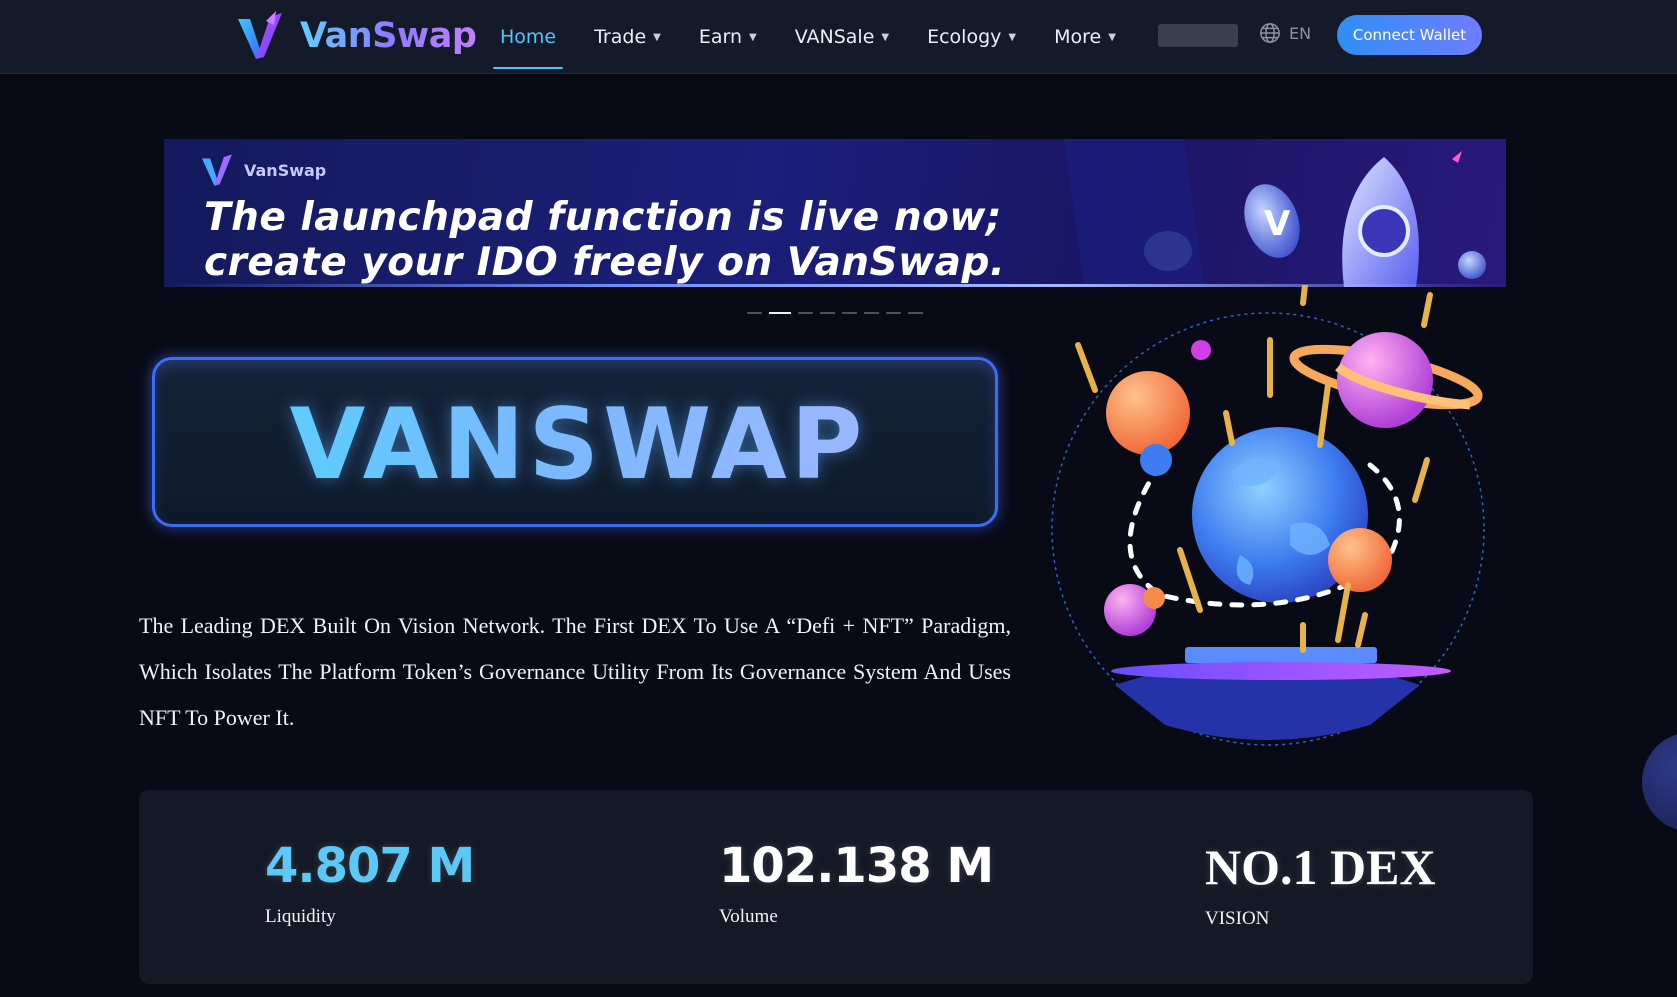 The image size is (1677, 997). Describe the element at coordinates (1237, 918) in the screenshot. I see `stat-rank-label: VISION` at that location.